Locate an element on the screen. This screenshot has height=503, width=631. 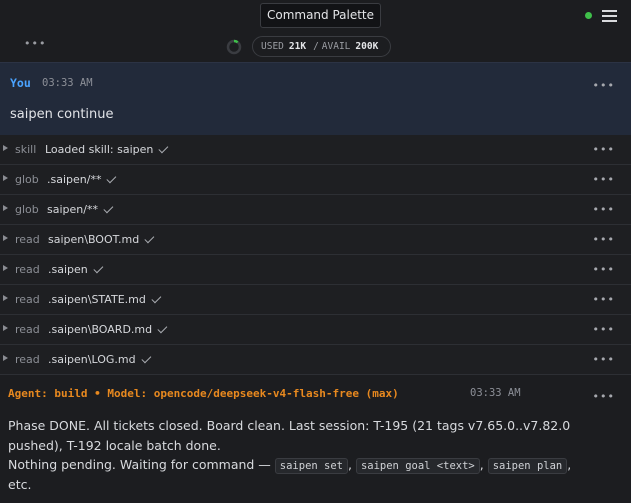
tool-row: read .saipen ••• is located at coordinates (315, 270).